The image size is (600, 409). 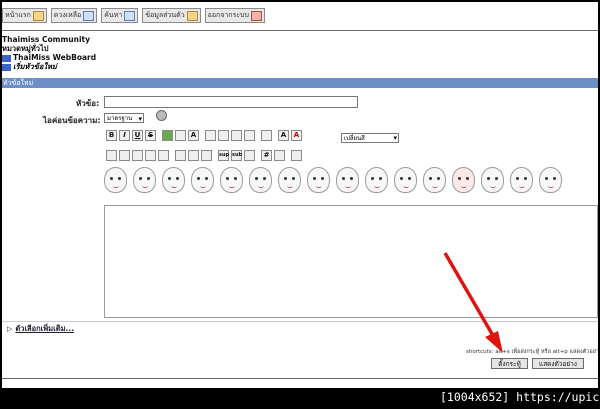 I want to click on nav-profile-button: ข้อมูลส่วนตัว, so click(x=171, y=15).